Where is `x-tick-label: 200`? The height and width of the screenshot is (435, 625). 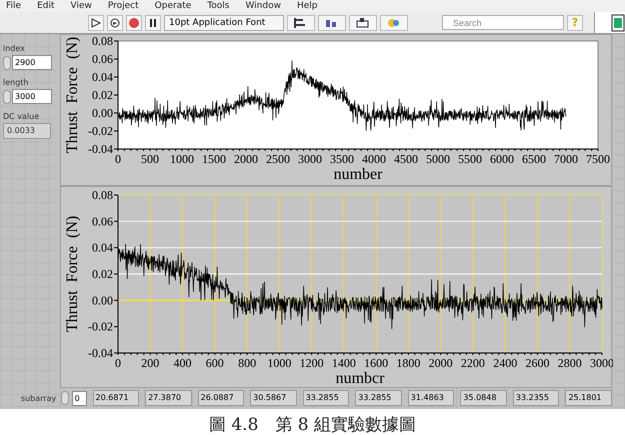 x-tick-label: 200 is located at coordinates (150, 363).